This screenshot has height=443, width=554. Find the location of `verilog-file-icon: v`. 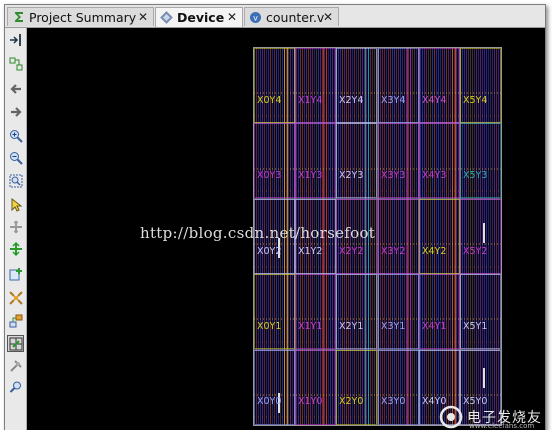

verilog-file-icon: v is located at coordinates (255, 17).